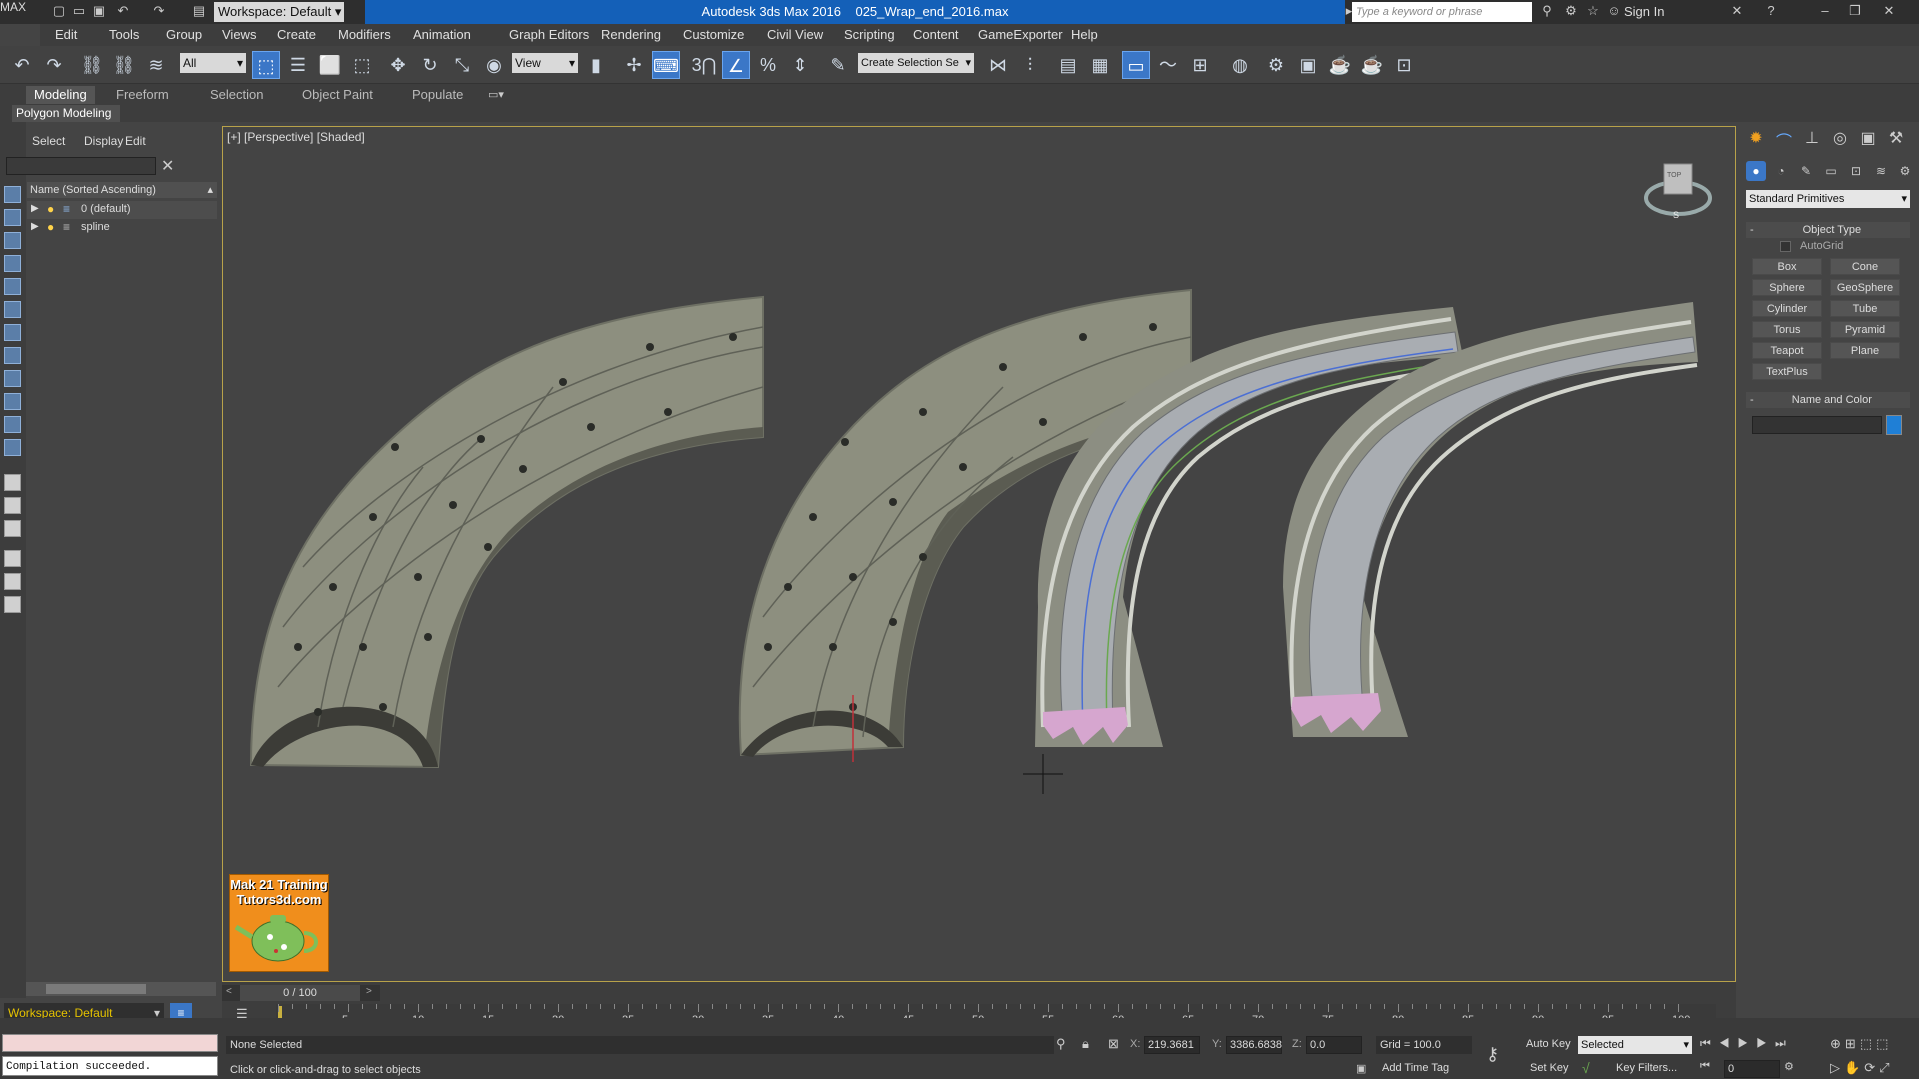  Describe the element at coordinates (1889, 11) in the screenshot. I see `close-icon: ✕` at that location.